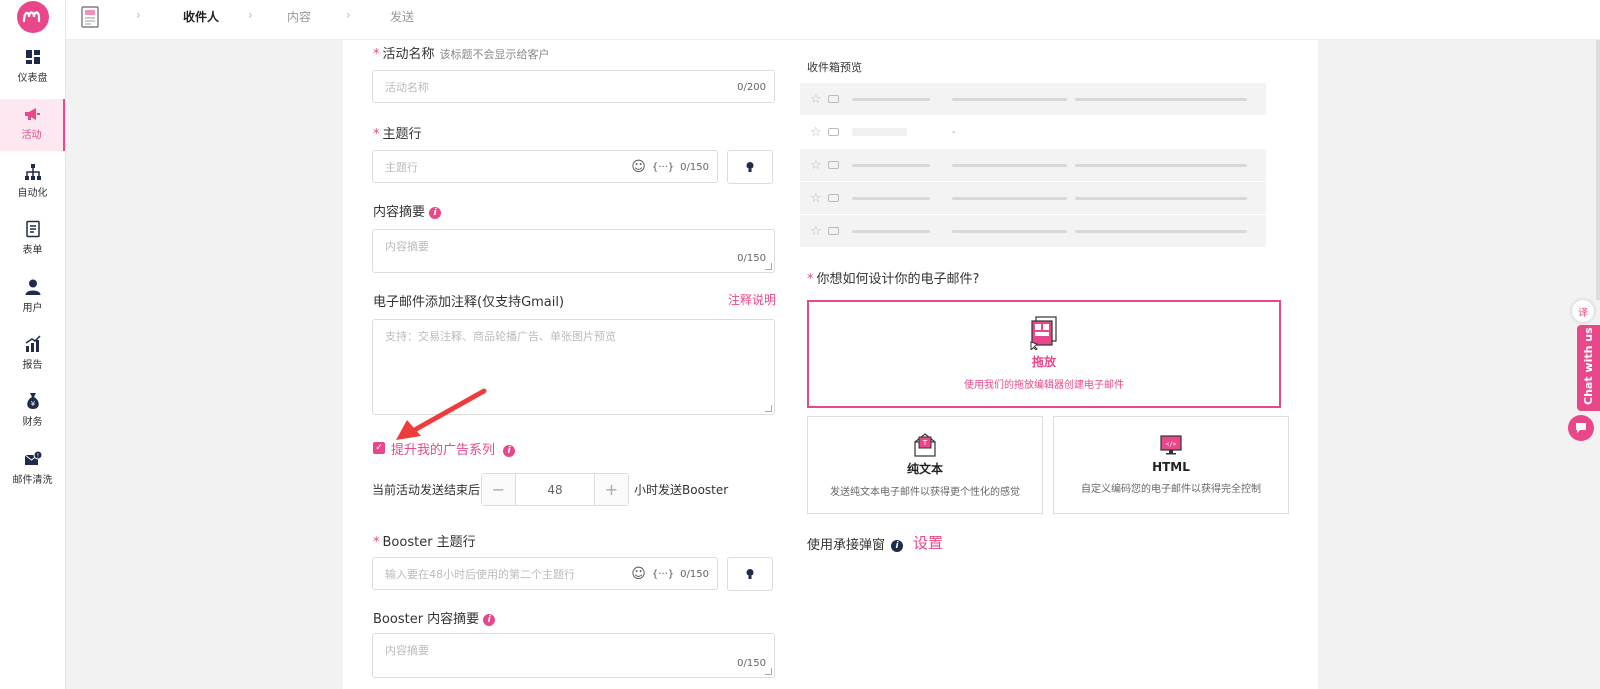 The image size is (1600, 689). Describe the element at coordinates (1171, 489) in the screenshot. I see `option-desc: 自定义编码您的电子邮件以获得完全控制` at that location.